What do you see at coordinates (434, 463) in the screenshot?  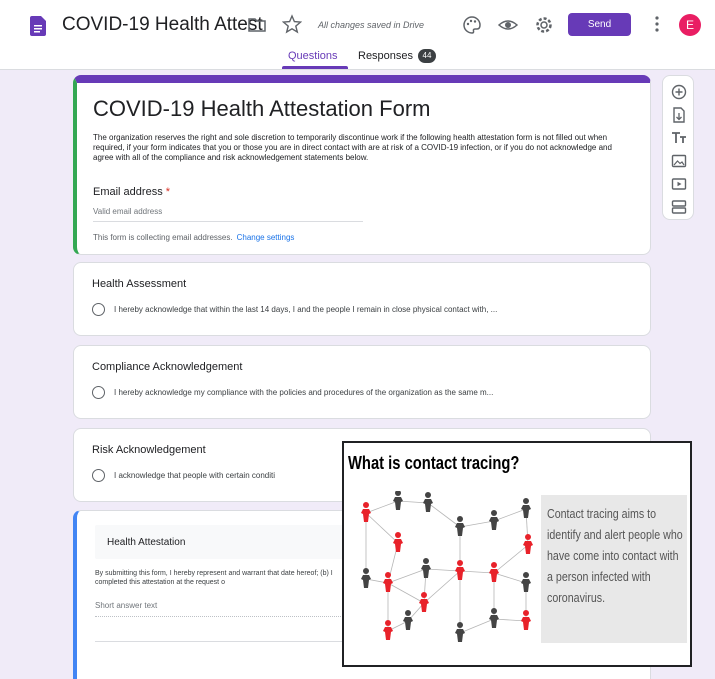 I see `infographic-title: What is contact tracing?` at bounding box center [434, 463].